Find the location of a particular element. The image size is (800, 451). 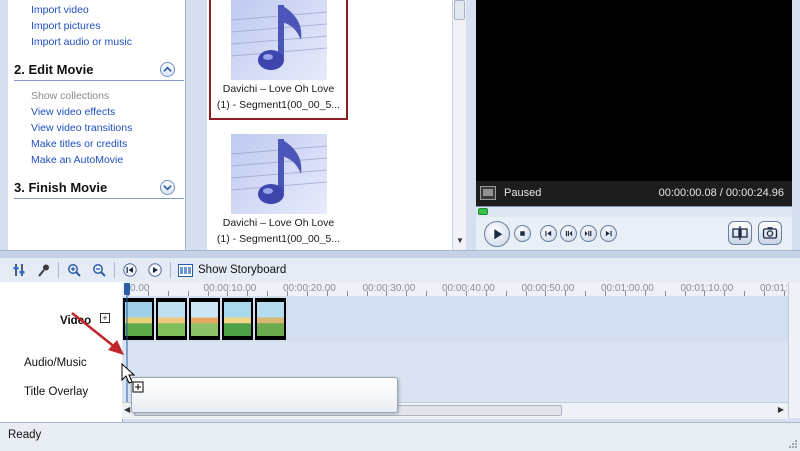

storyboard-icon is located at coordinates (185, 270).